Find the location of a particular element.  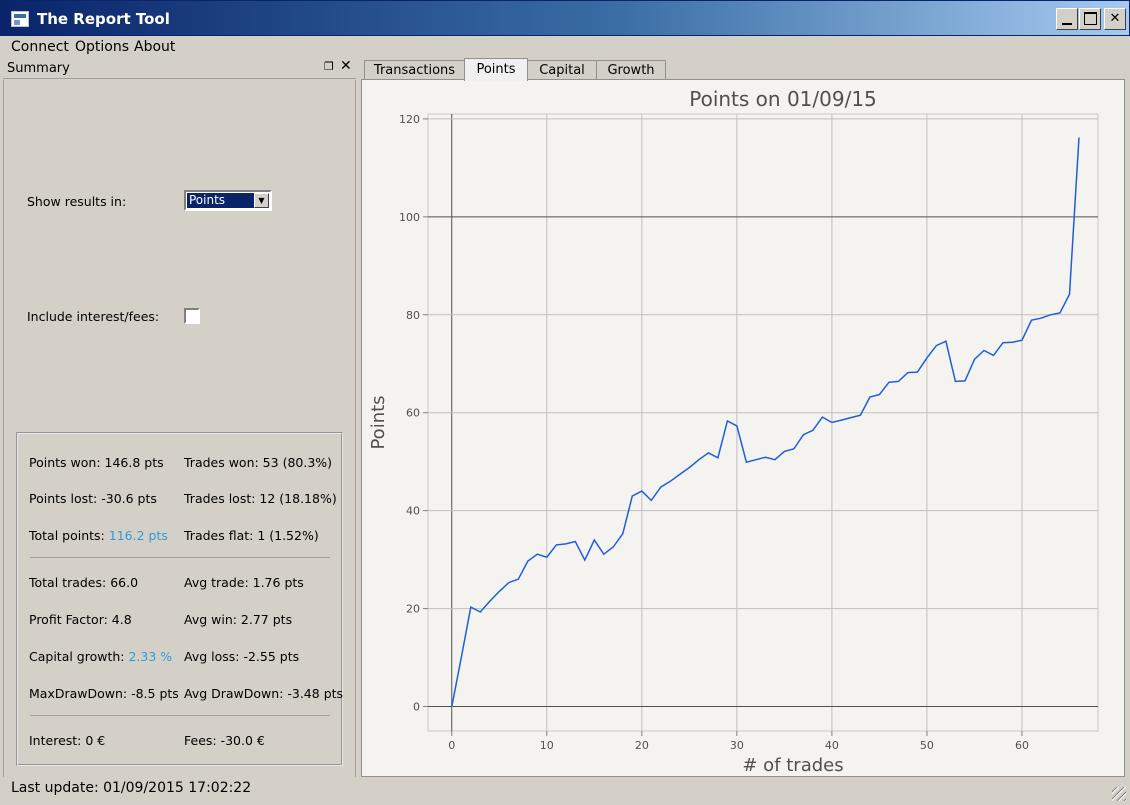

y-tick-label: 80 is located at coordinates (413, 315).